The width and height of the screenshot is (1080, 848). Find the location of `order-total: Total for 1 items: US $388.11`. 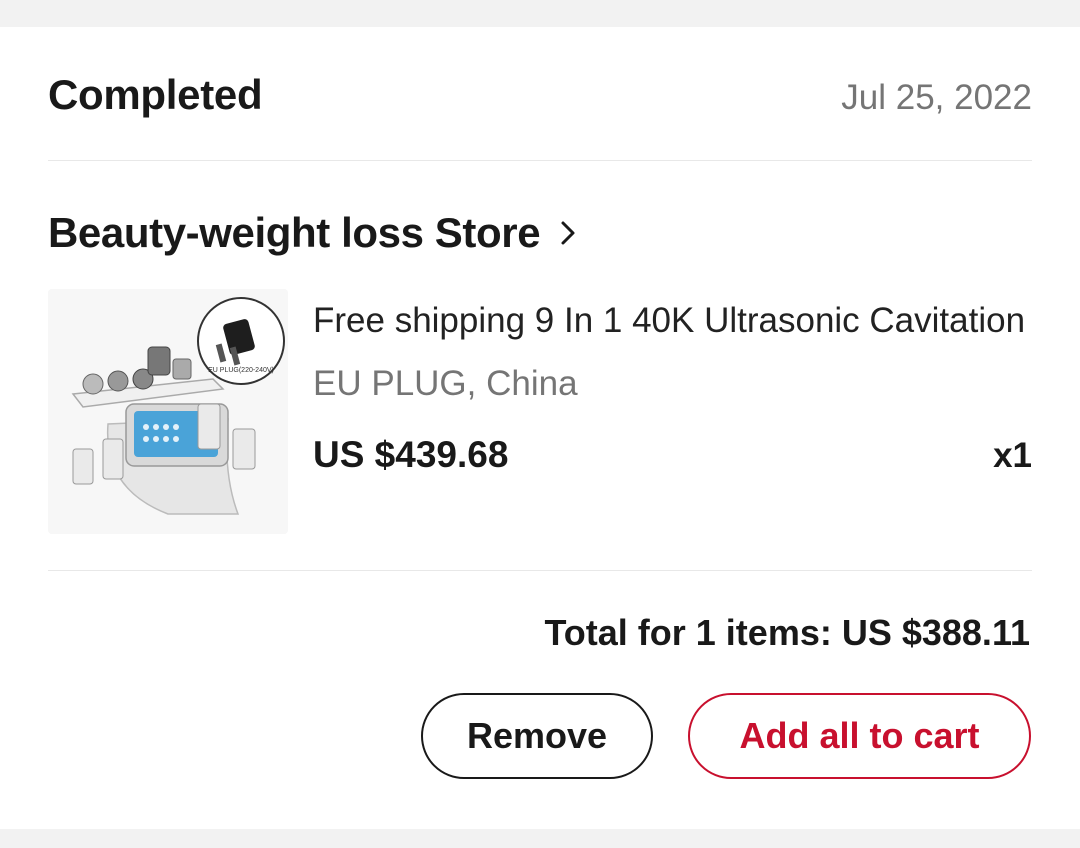

order-total: Total for 1 items: US $388.11 is located at coordinates (787, 632).